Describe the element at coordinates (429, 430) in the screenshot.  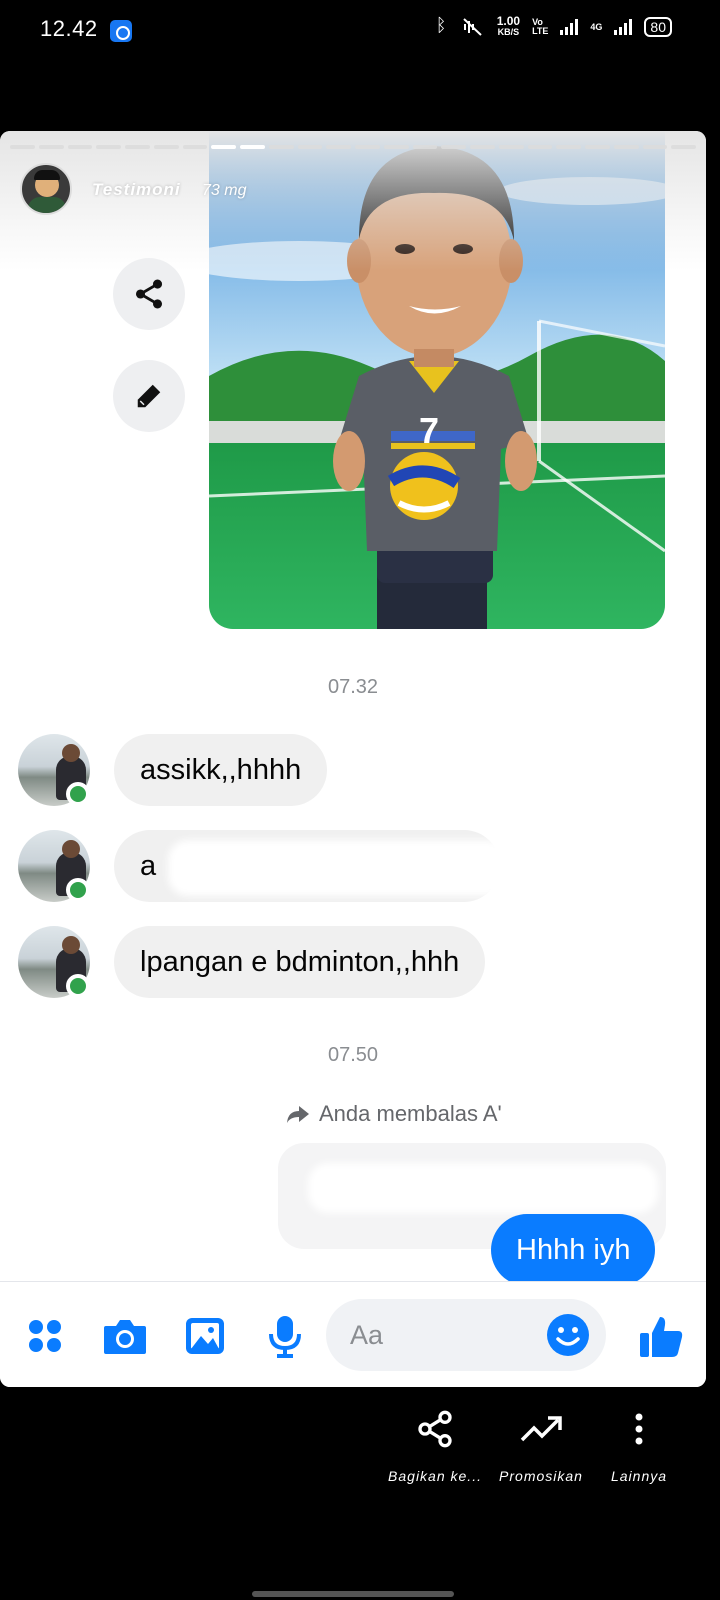
I see `svg-text: 7` at that location.